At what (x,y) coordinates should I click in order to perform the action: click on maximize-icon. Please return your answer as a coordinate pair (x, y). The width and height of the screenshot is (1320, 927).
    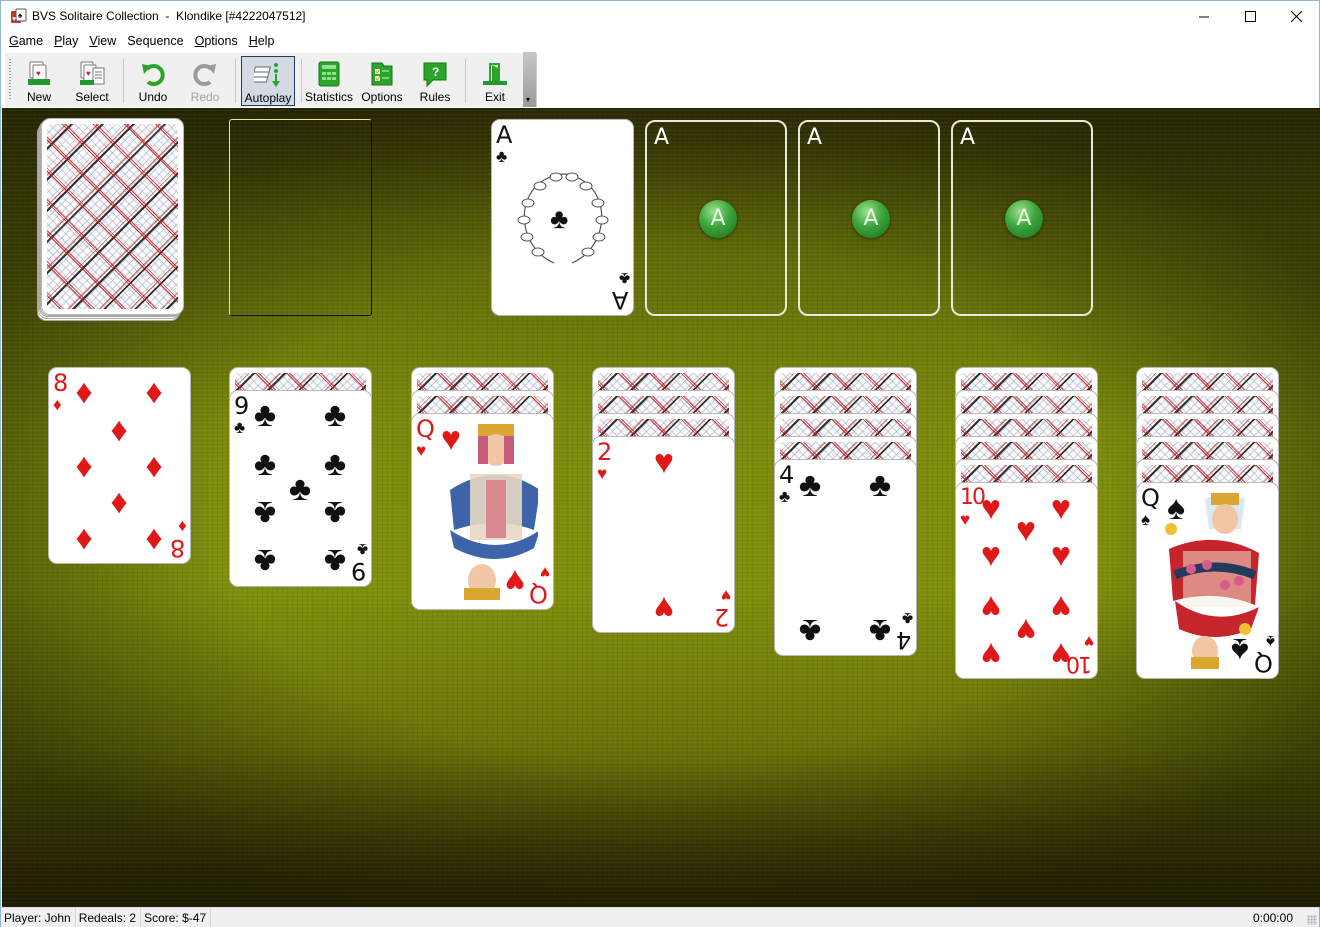
    Looking at the image, I should click on (1250, 16).